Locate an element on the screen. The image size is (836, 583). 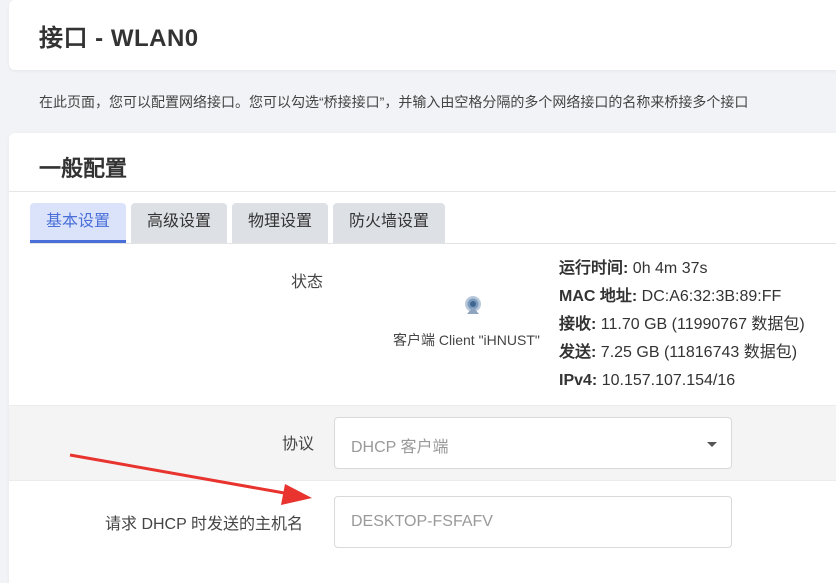
rx-line: 接收: 11.70 GB (11990767 数据包) is located at coordinates (682, 324).